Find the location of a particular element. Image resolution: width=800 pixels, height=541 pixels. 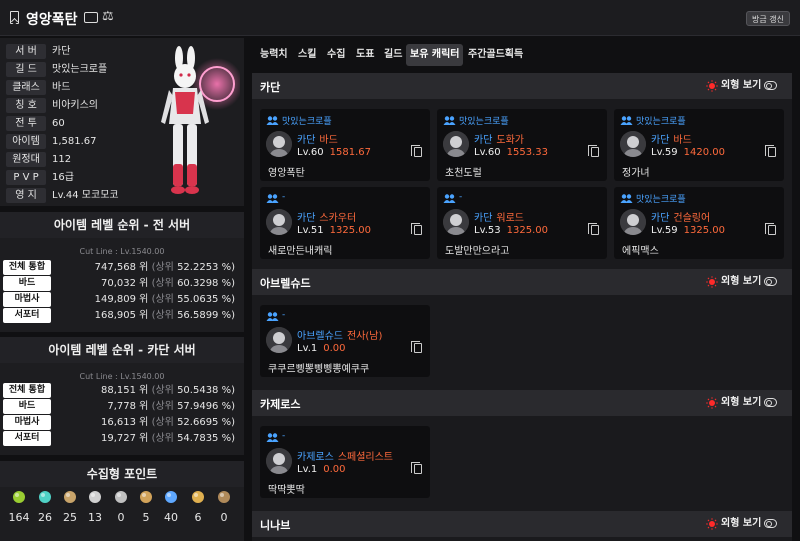

rank-value: 168,905 위 (상위 56.5899 %) is located at coordinates (164, 315).